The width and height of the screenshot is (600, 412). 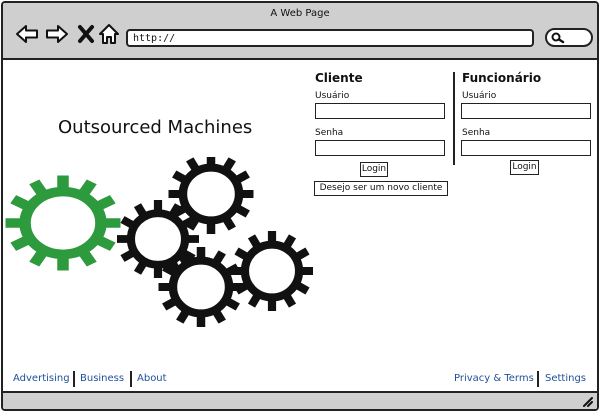 I want to click on panel-divider, so click(x=454, y=118).